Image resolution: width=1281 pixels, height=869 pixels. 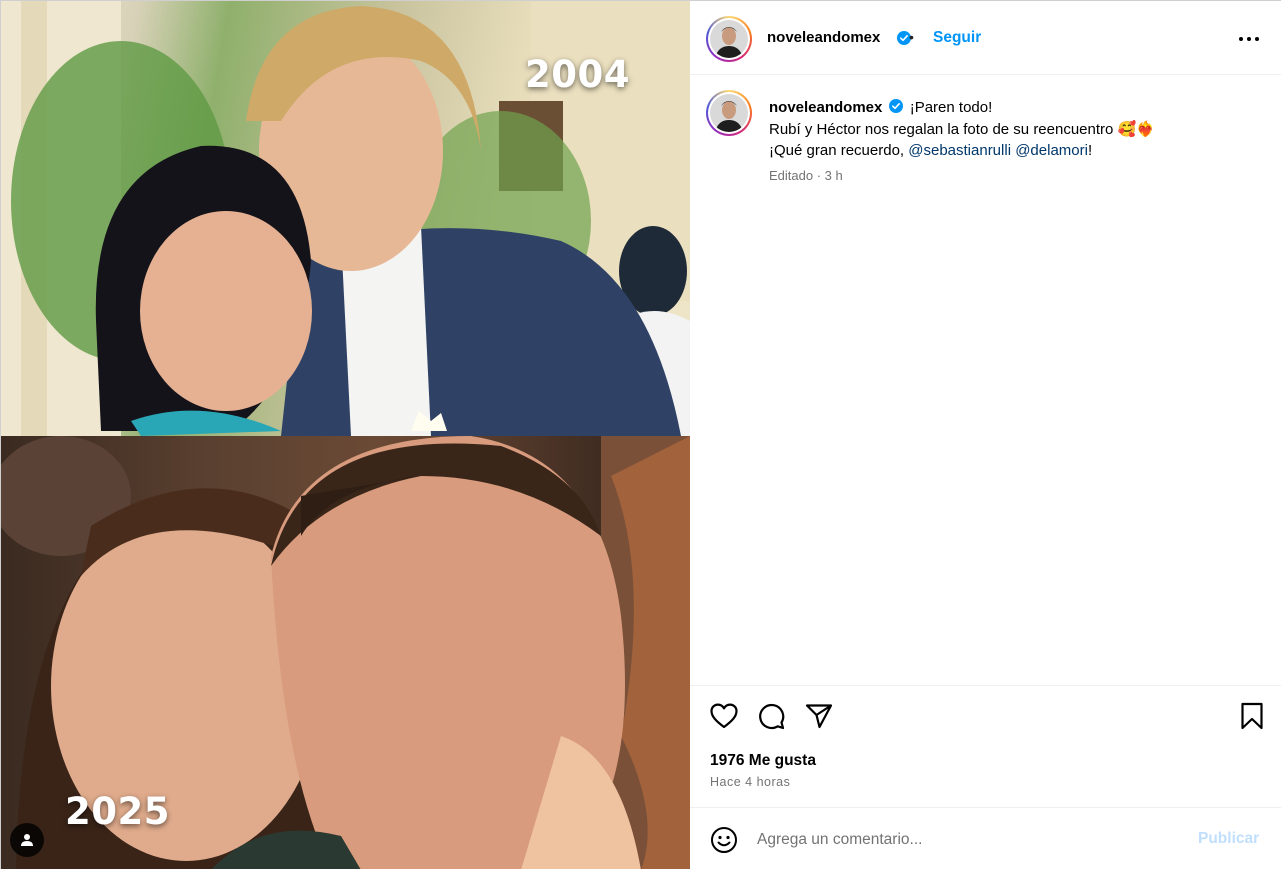 What do you see at coordinates (750, 782) in the screenshot?
I see `post-time: Hace 4 horas` at bounding box center [750, 782].